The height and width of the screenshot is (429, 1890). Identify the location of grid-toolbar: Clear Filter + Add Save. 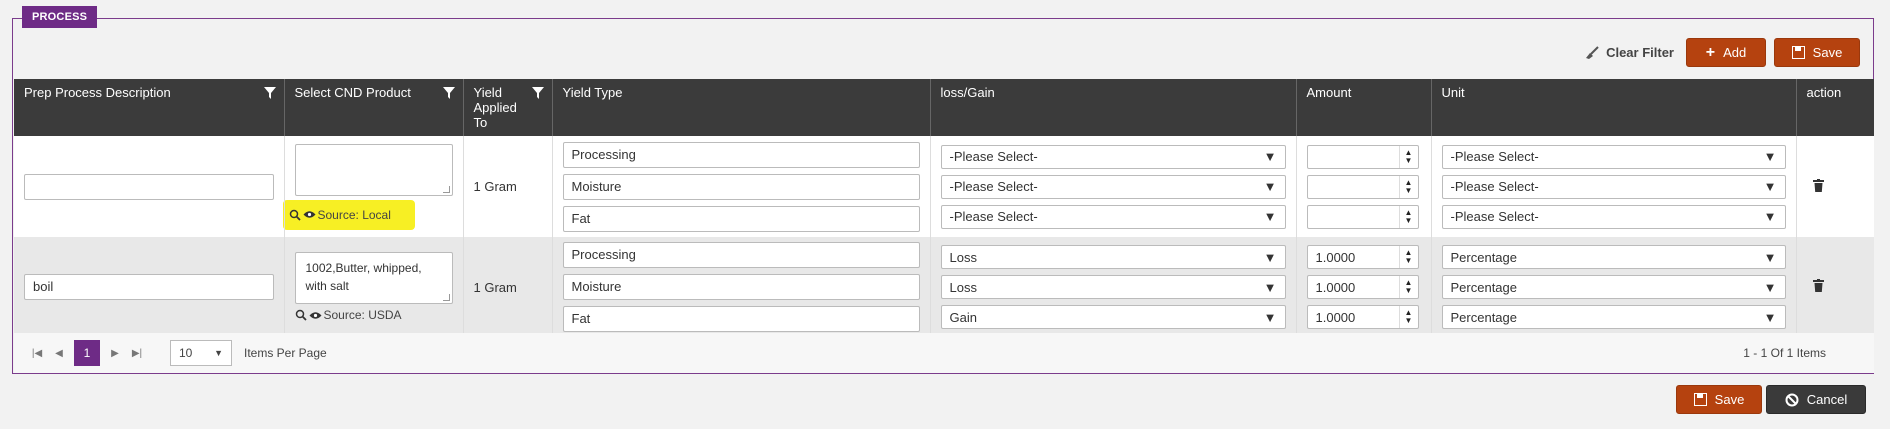
(1722, 52).